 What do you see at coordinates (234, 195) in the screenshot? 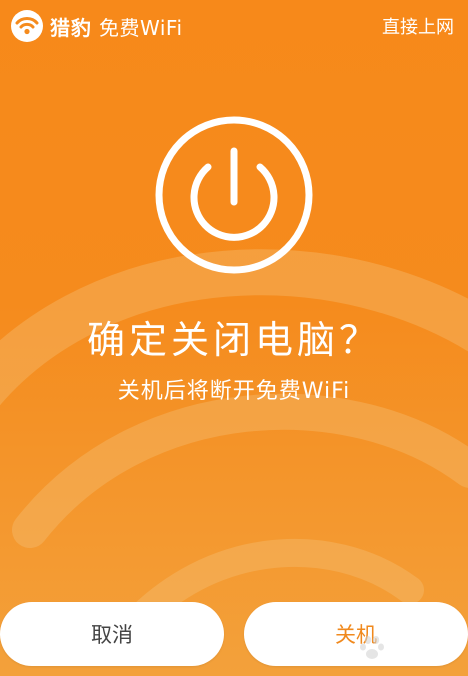
I see `power-icon` at bounding box center [234, 195].